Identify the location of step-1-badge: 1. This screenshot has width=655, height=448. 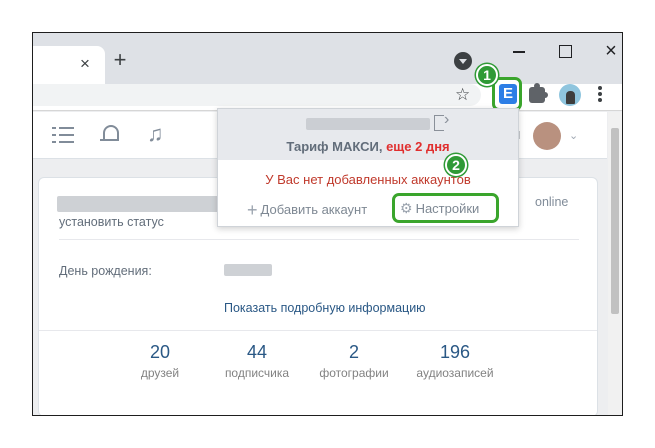
(487, 75).